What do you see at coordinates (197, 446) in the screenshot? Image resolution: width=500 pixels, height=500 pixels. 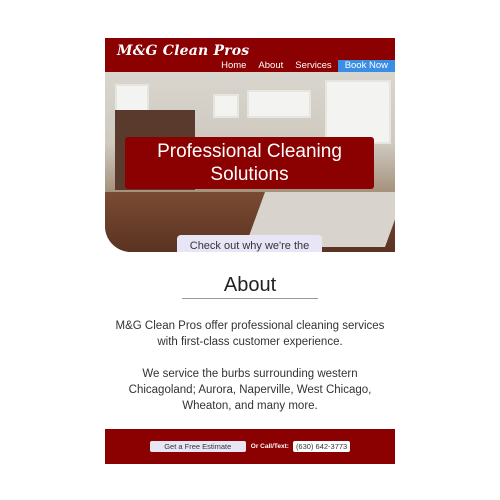 I see `free-estimate-button: Get a Free Estimate` at bounding box center [197, 446].